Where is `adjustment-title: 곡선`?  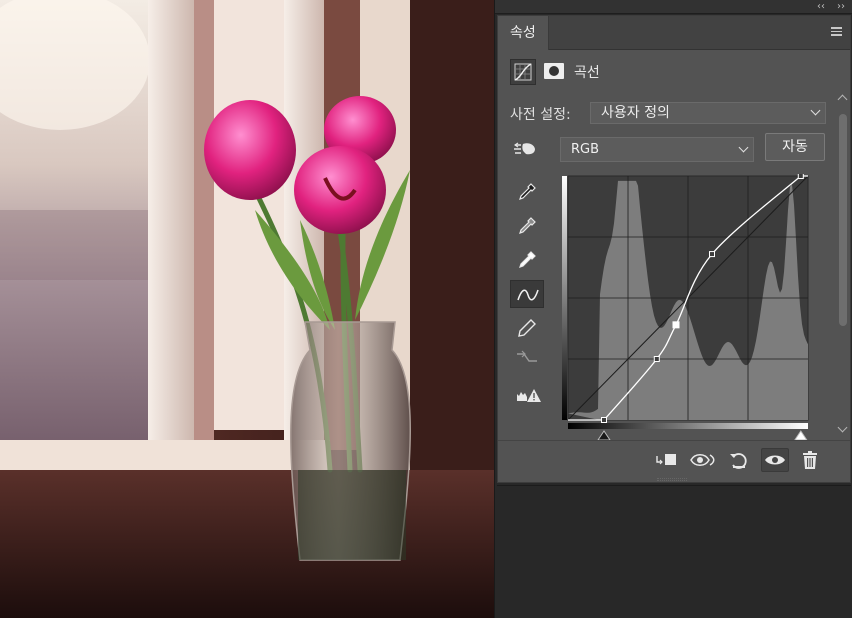
adjustment-title: 곡선 is located at coordinates (587, 73).